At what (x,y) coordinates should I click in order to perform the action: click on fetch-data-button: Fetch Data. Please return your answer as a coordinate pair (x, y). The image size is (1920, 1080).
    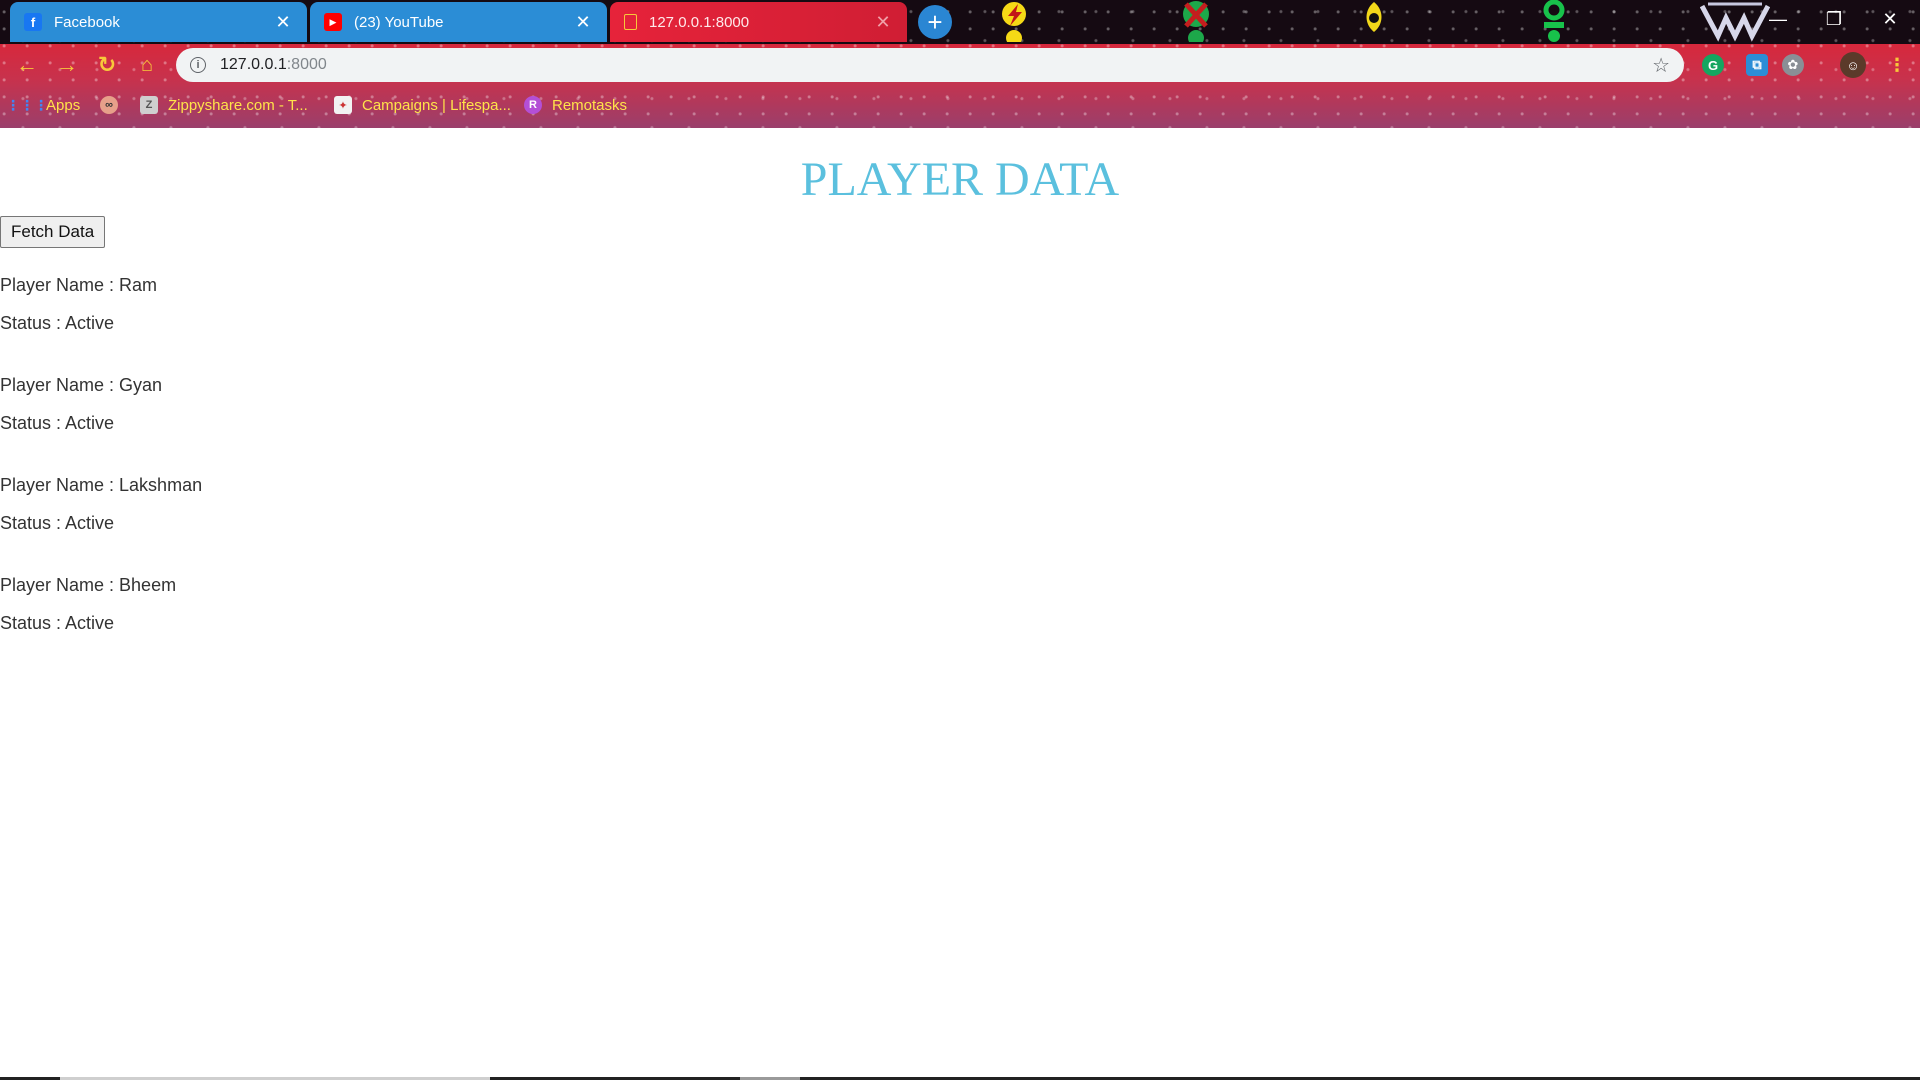
    Looking at the image, I should click on (53, 232).